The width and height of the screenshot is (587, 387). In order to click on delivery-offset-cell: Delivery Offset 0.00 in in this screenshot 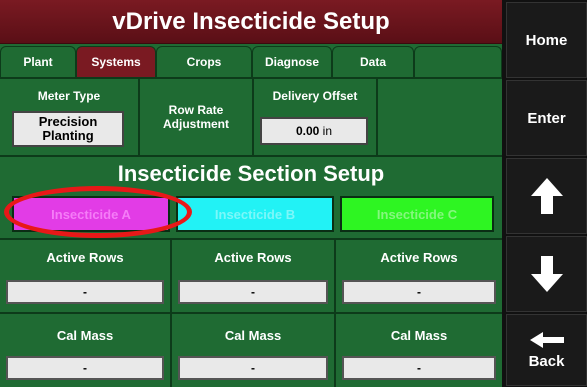, I will do `click(316, 117)`.